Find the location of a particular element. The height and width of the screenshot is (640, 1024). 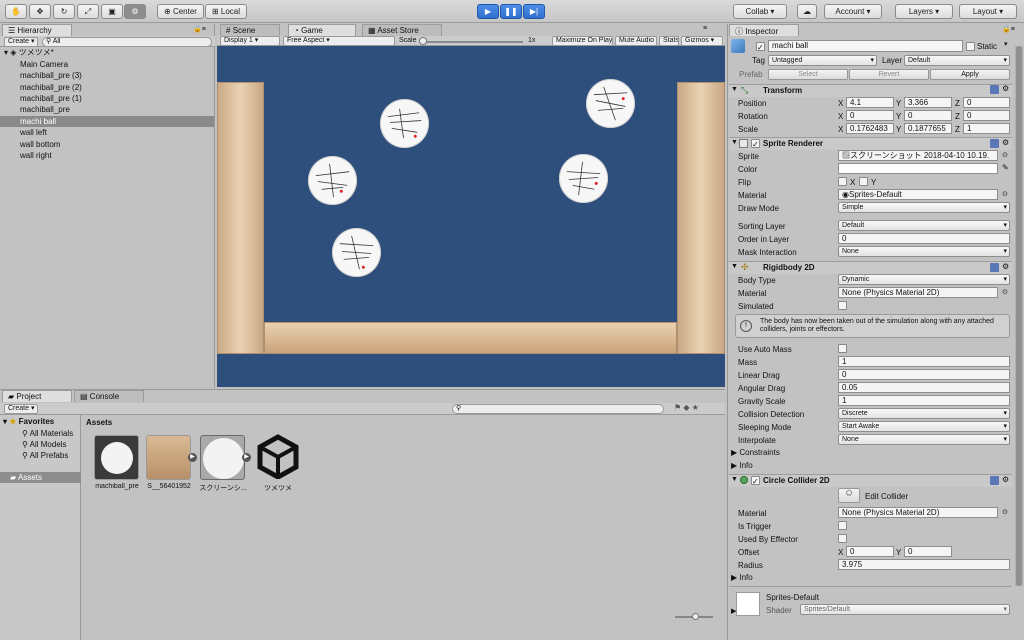

pause-button: ❚❚ is located at coordinates (511, 11).